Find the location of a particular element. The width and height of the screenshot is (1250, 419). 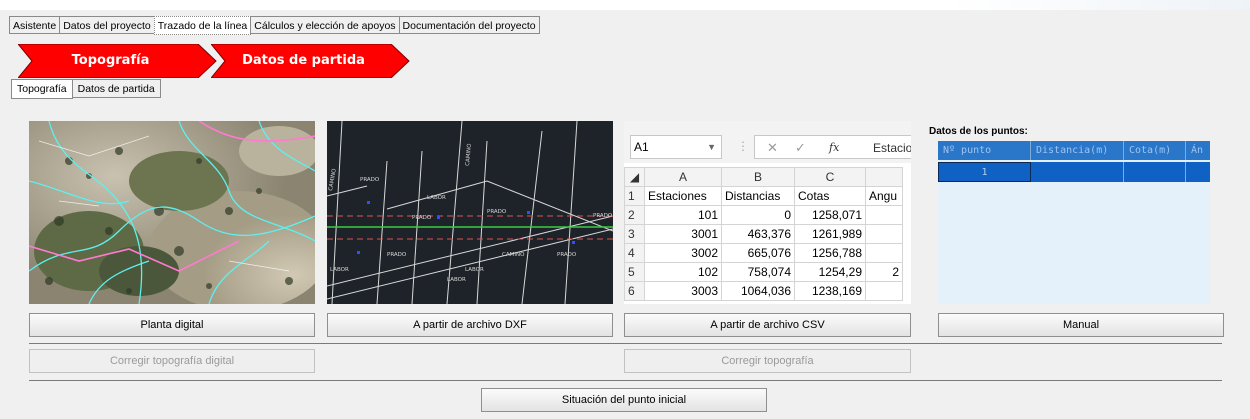

fx-icon: fx is located at coordinates (834, 147).